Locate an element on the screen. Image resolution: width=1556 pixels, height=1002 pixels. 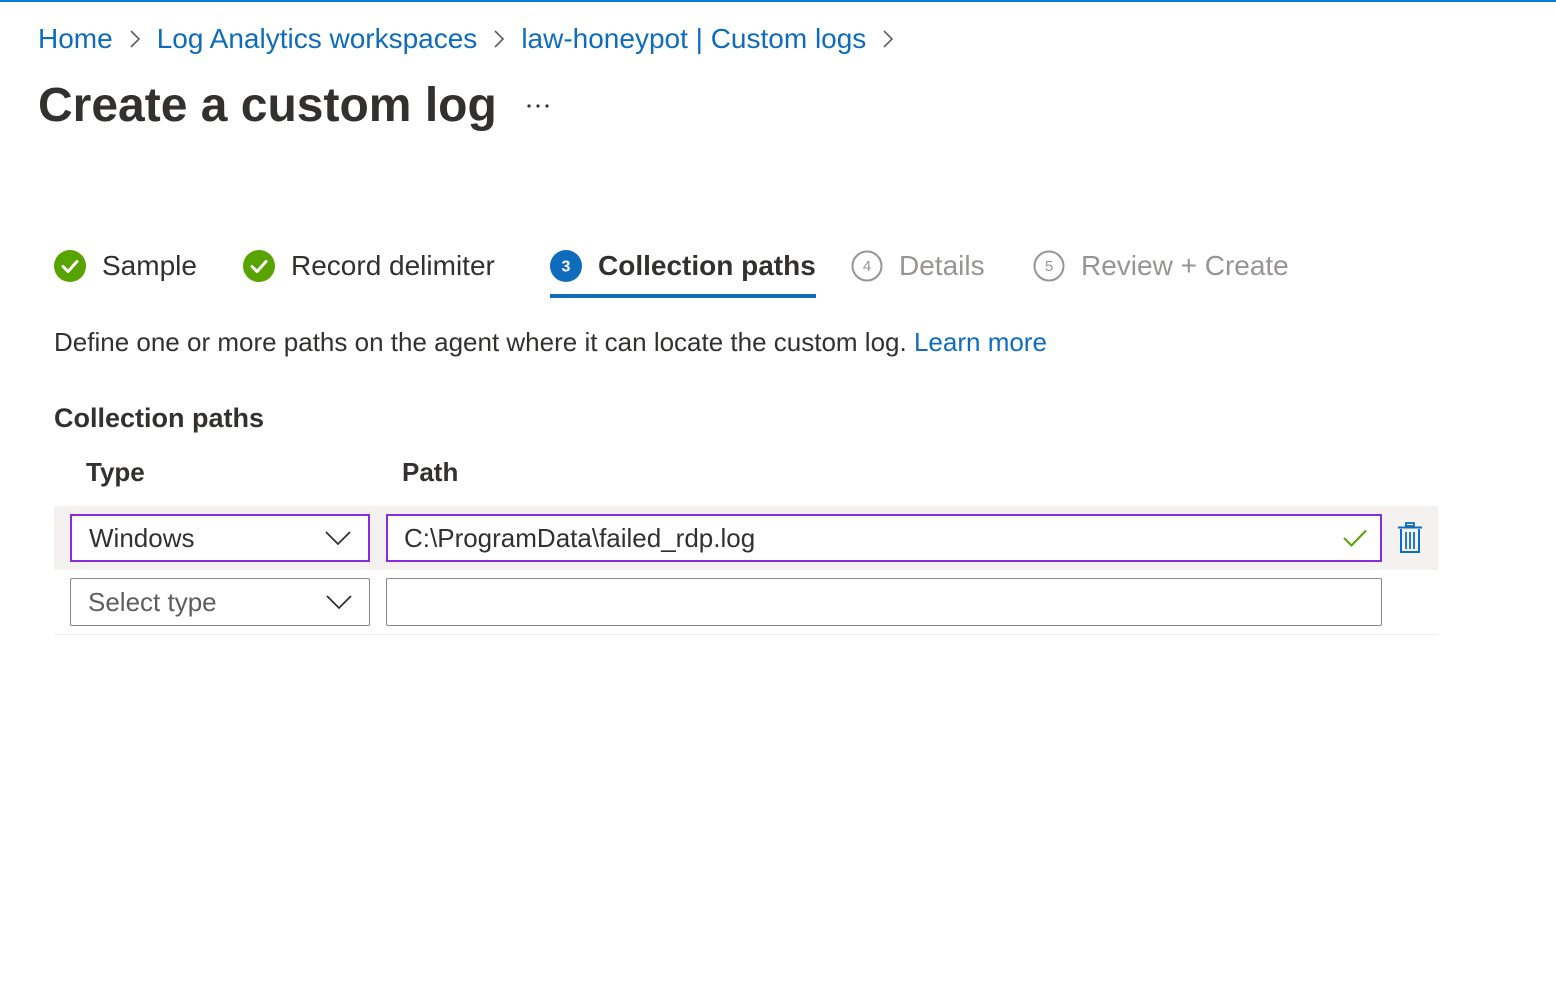
tab-collection-paths-label: Collection paths is located at coordinates (707, 265).